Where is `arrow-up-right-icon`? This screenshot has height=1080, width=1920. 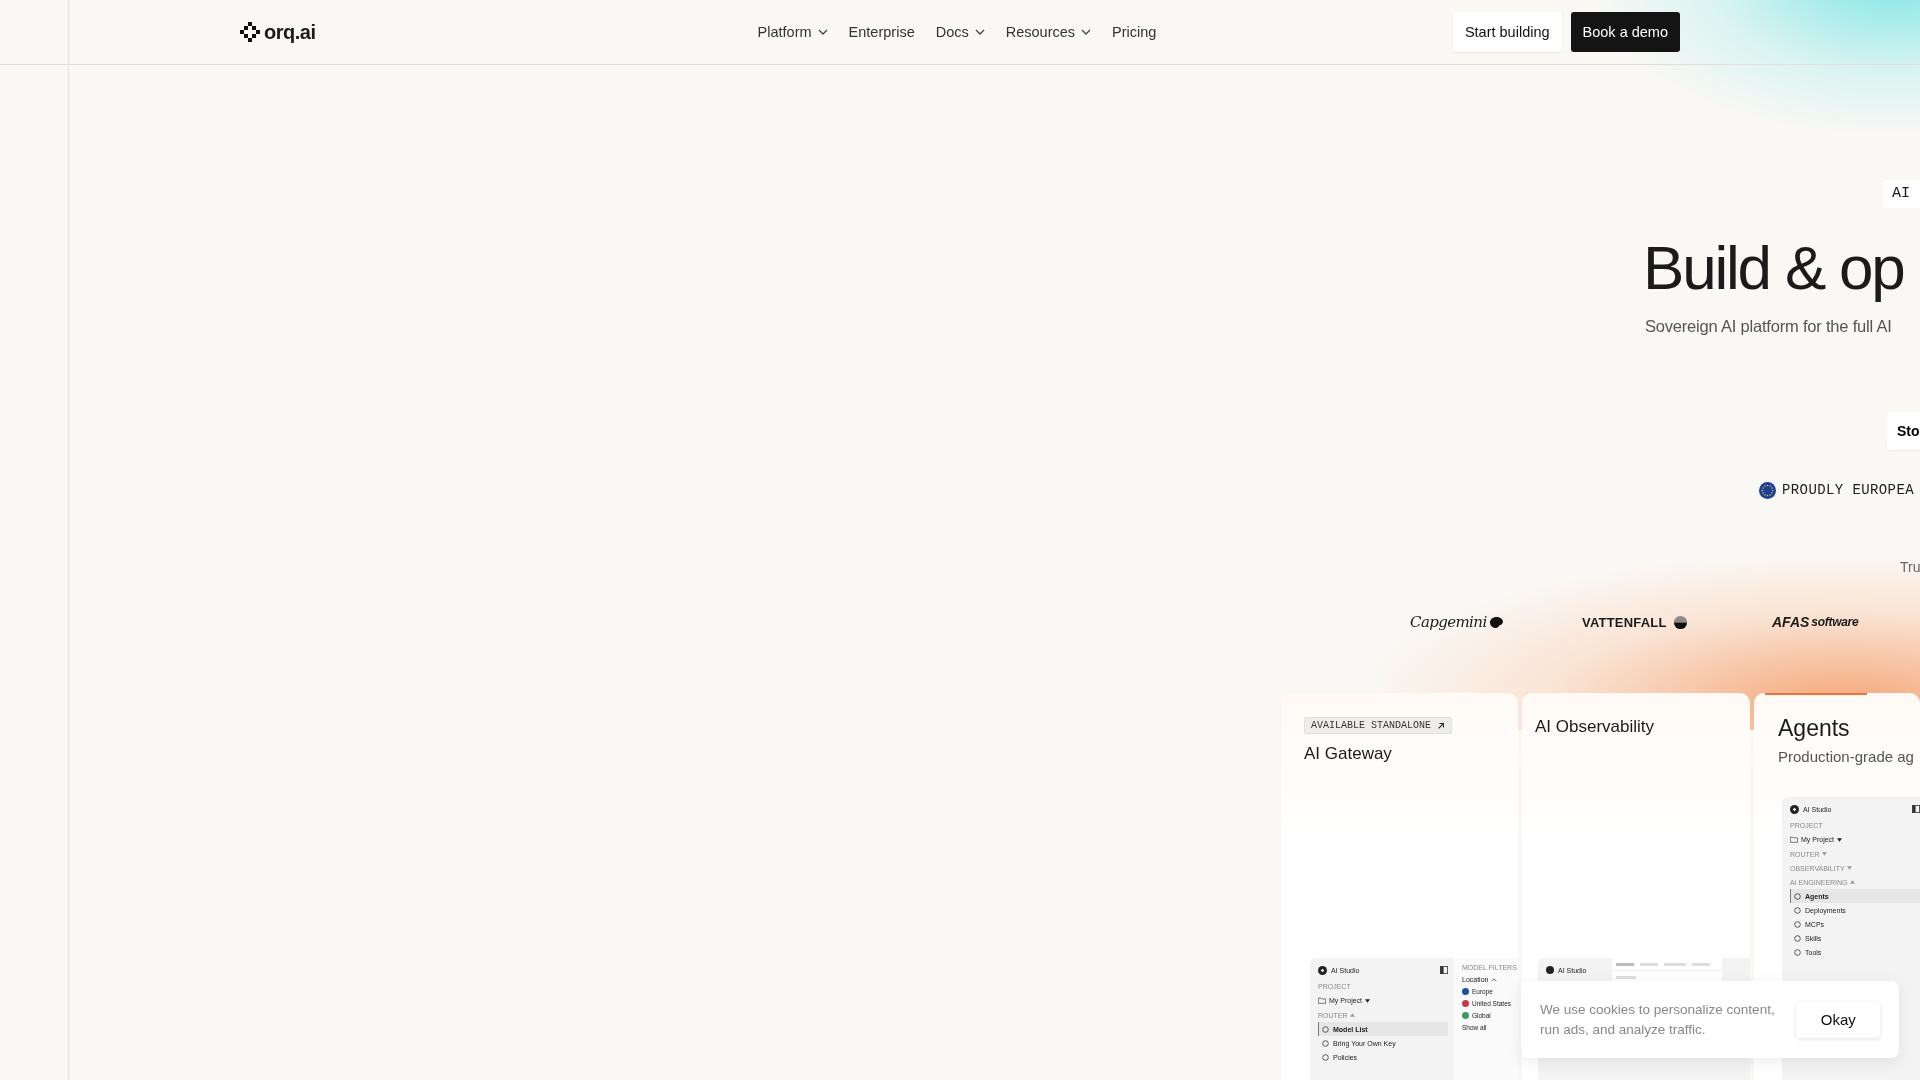 arrow-up-right-icon is located at coordinates (1441, 725).